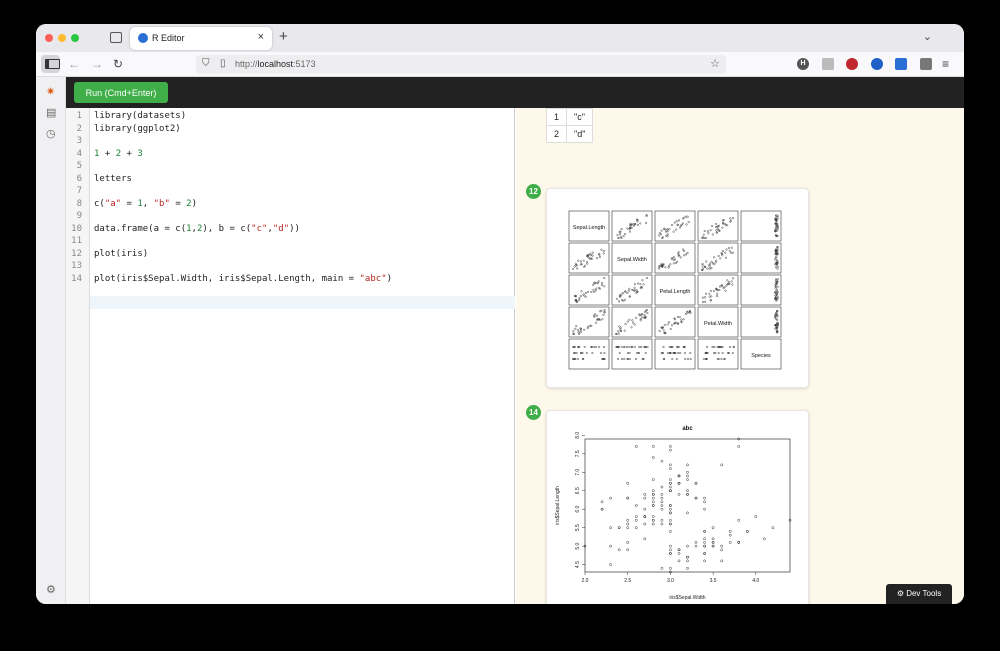 This screenshot has height=651, width=1000. I want to click on code-line: letters, so click(113, 180).